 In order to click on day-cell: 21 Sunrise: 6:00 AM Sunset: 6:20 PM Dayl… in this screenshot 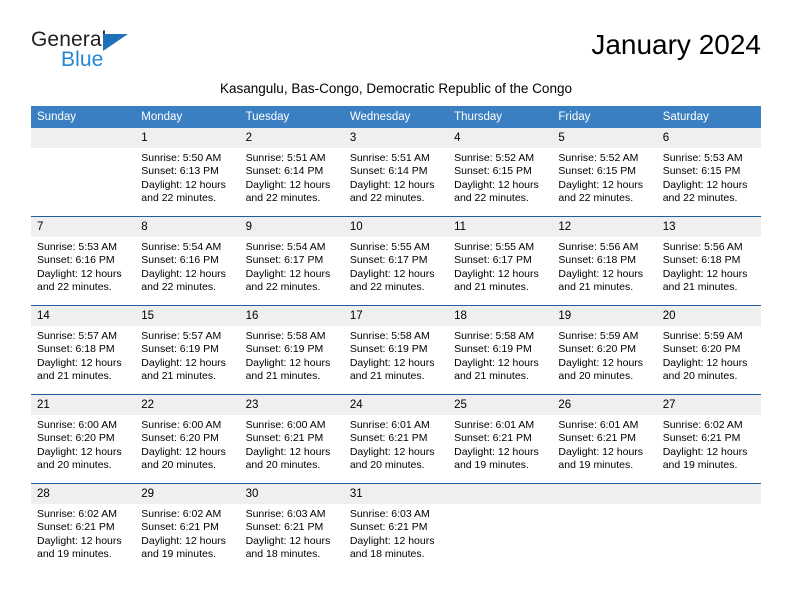, I will do `click(83, 439)`.